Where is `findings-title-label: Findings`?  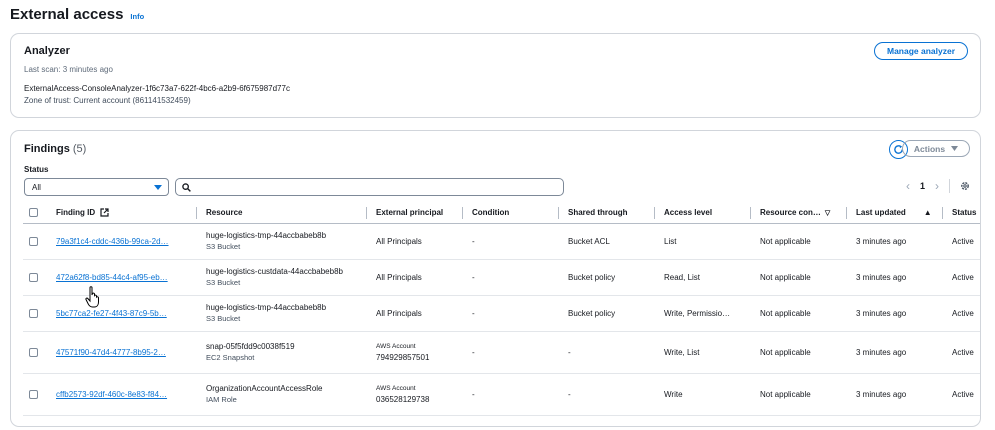 findings-title-label: Findings is located at coordinates (47, 149).